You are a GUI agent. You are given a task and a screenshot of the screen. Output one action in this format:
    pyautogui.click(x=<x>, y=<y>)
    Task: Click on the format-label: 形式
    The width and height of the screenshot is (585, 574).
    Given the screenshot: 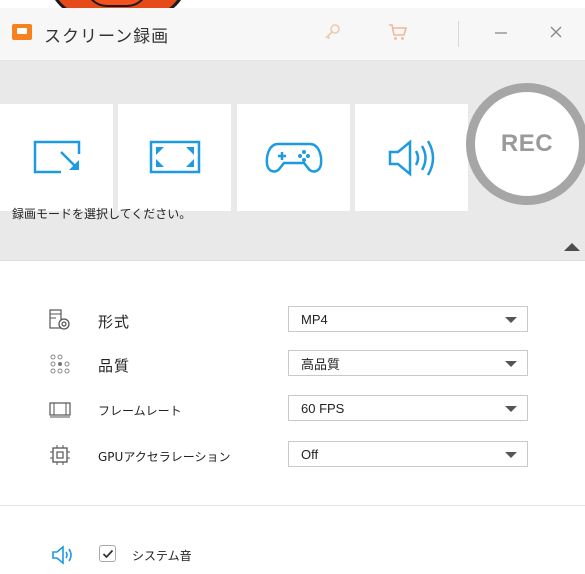 What is the action you would take?
    pyautogui.click(x=114, y=322)
    